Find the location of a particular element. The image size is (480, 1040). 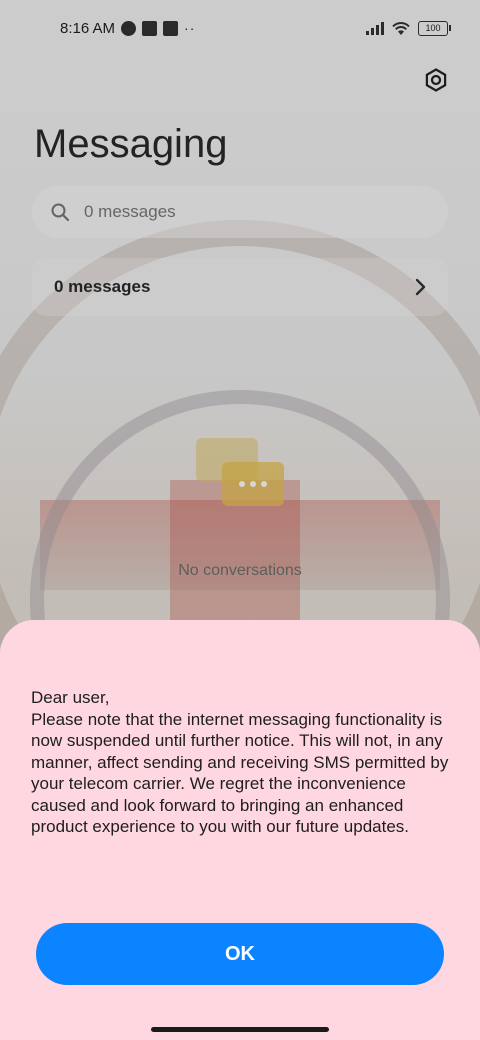

home-indicator is located at coordinates (240, 1029).